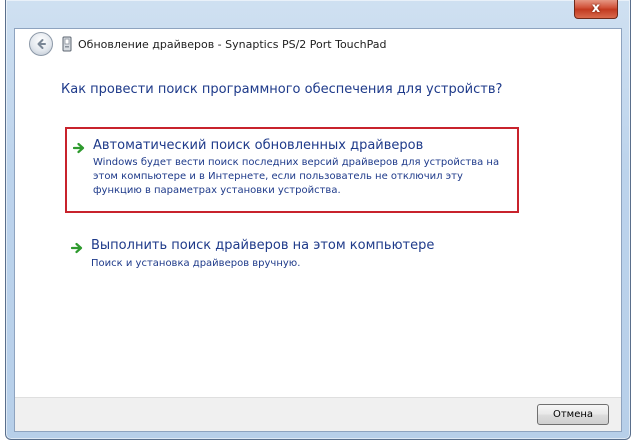 The width and height of the screenshot is (640, 444). What do you see at coordinates (573, 414) in the screenshot?
I see `cancel-button: Отмена` at bounding box center [573, 414].